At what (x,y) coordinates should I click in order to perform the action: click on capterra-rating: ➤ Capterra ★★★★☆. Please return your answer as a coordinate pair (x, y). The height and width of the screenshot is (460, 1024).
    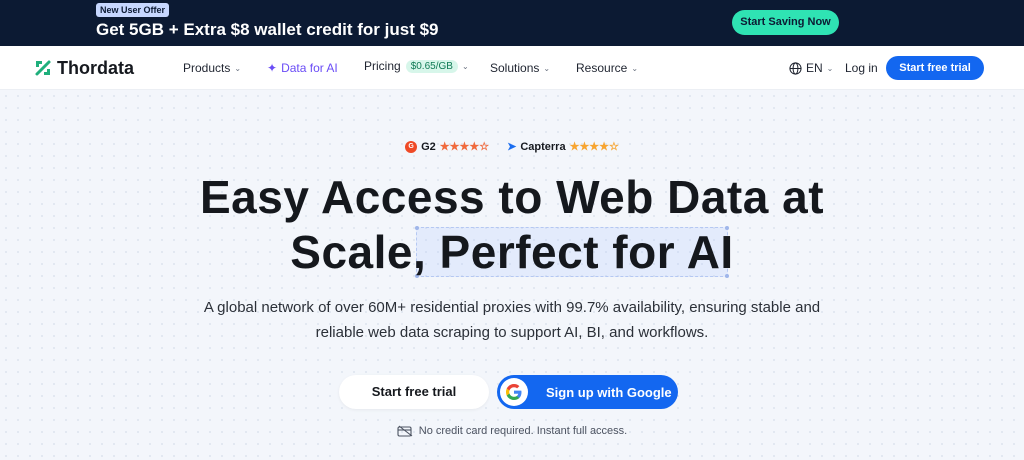
    Looking at the image, I should click on (563, 147).